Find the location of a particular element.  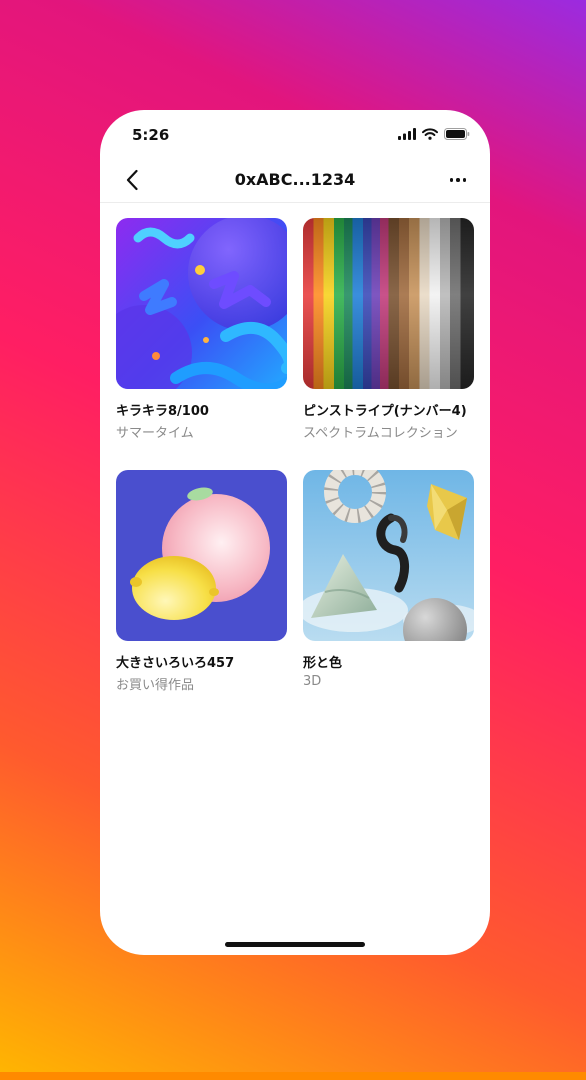

stripe-shading is located at coordinates (388, 303).